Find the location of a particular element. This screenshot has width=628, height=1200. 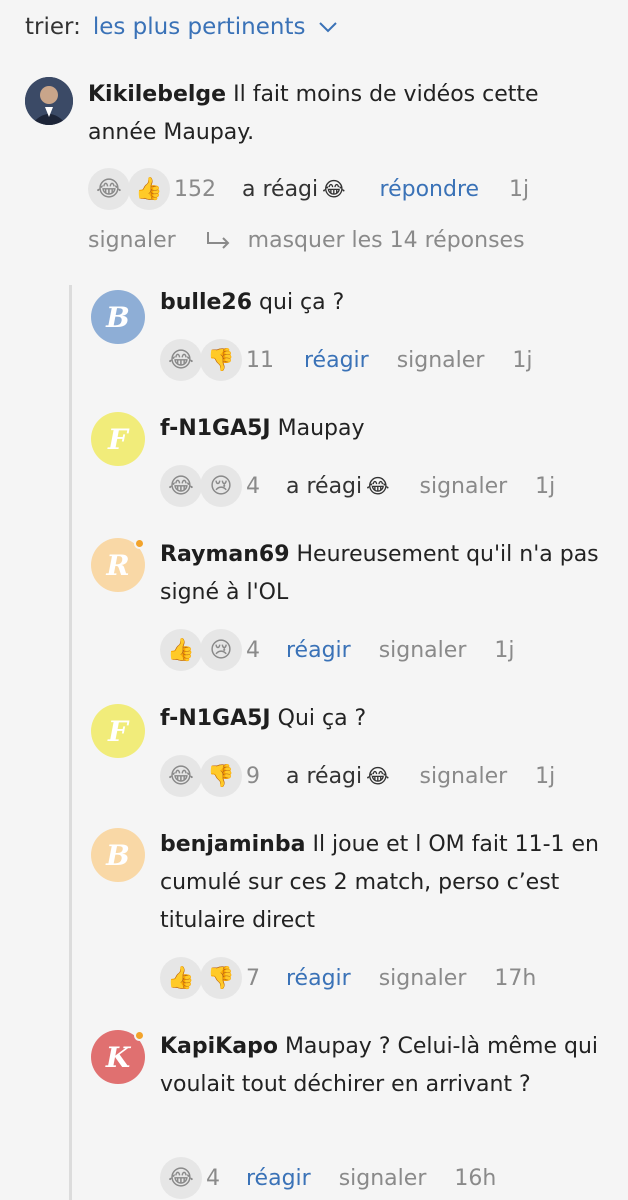

avatar: K is located at coordinates (118, 1057).